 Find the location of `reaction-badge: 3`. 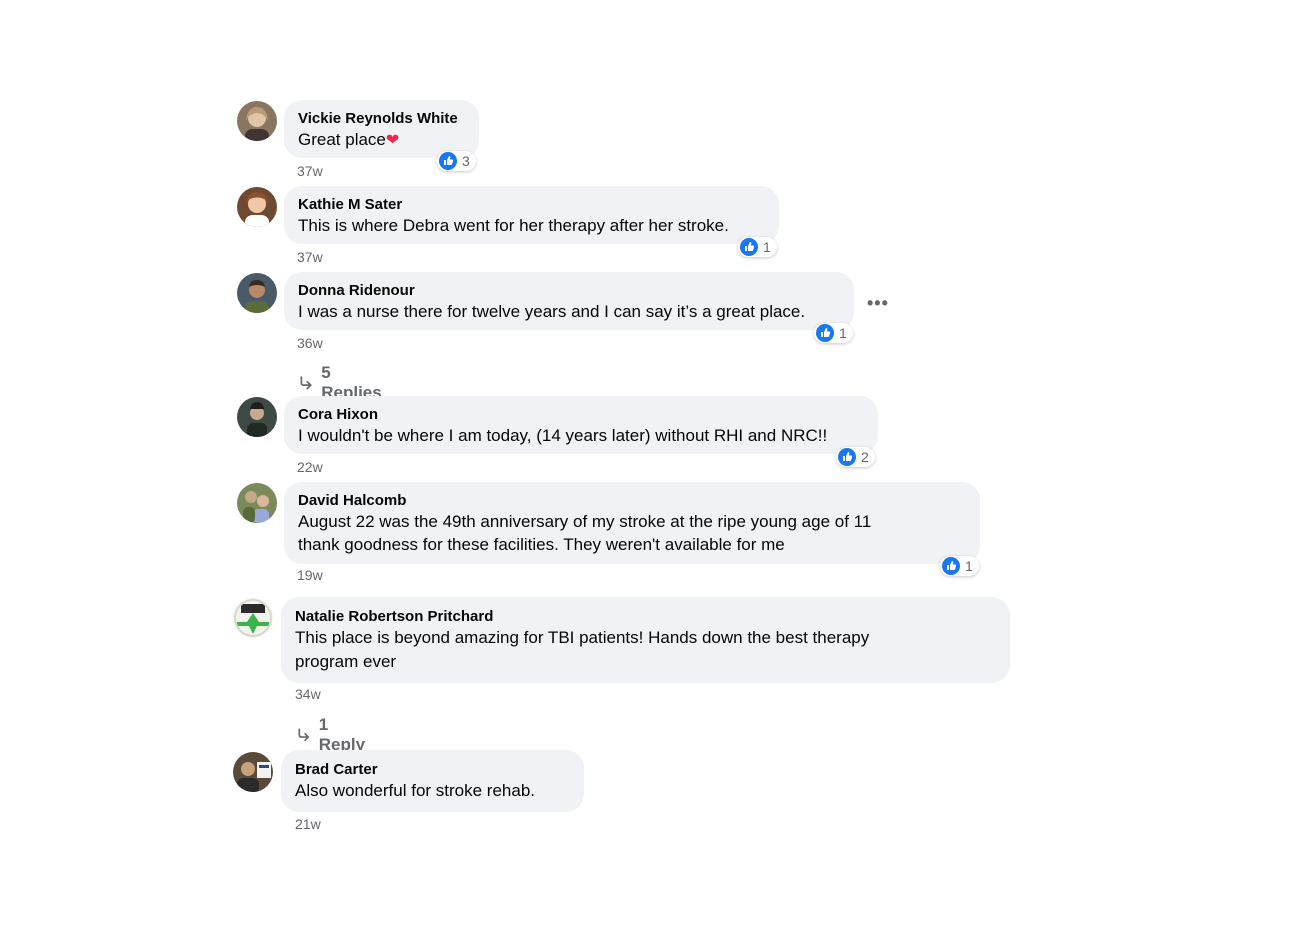

reaction-badge: 3 is located at coordinates (456, 161).